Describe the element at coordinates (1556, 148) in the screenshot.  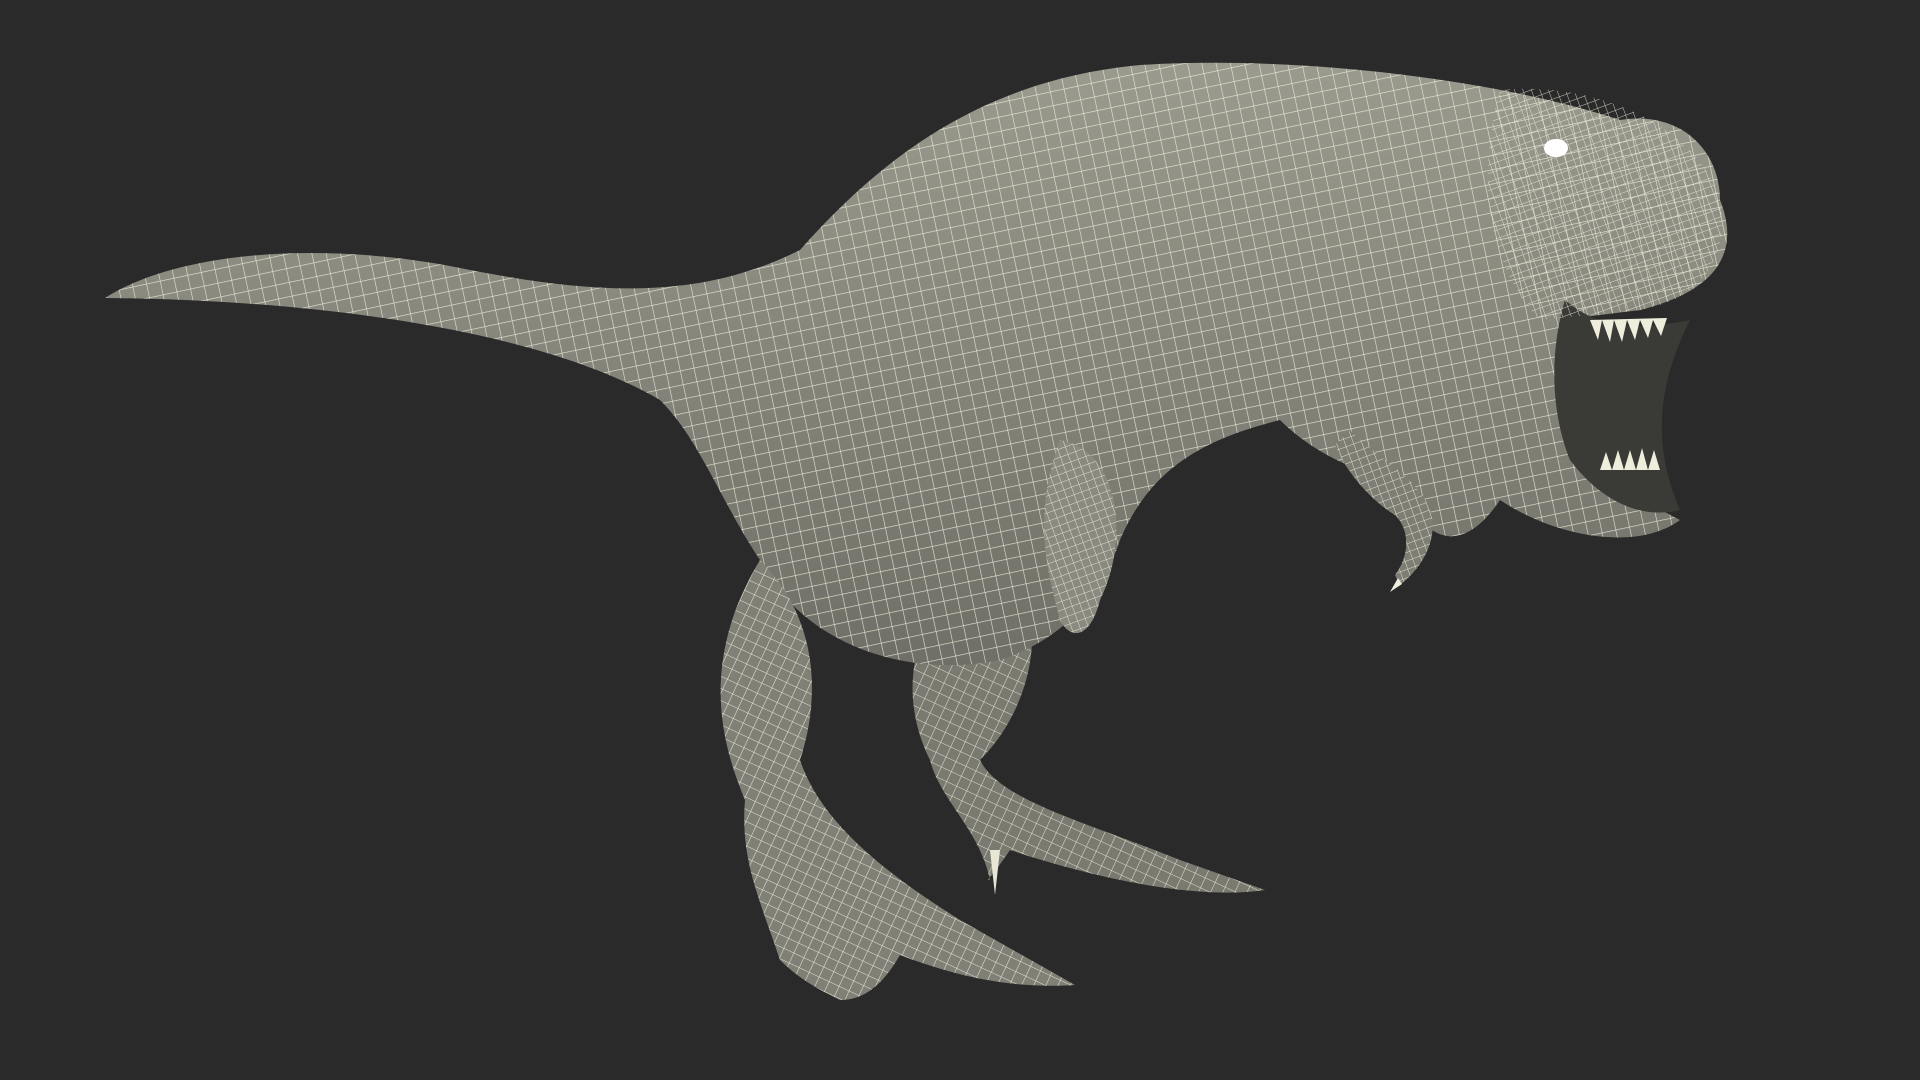
I see `eye` at that location.